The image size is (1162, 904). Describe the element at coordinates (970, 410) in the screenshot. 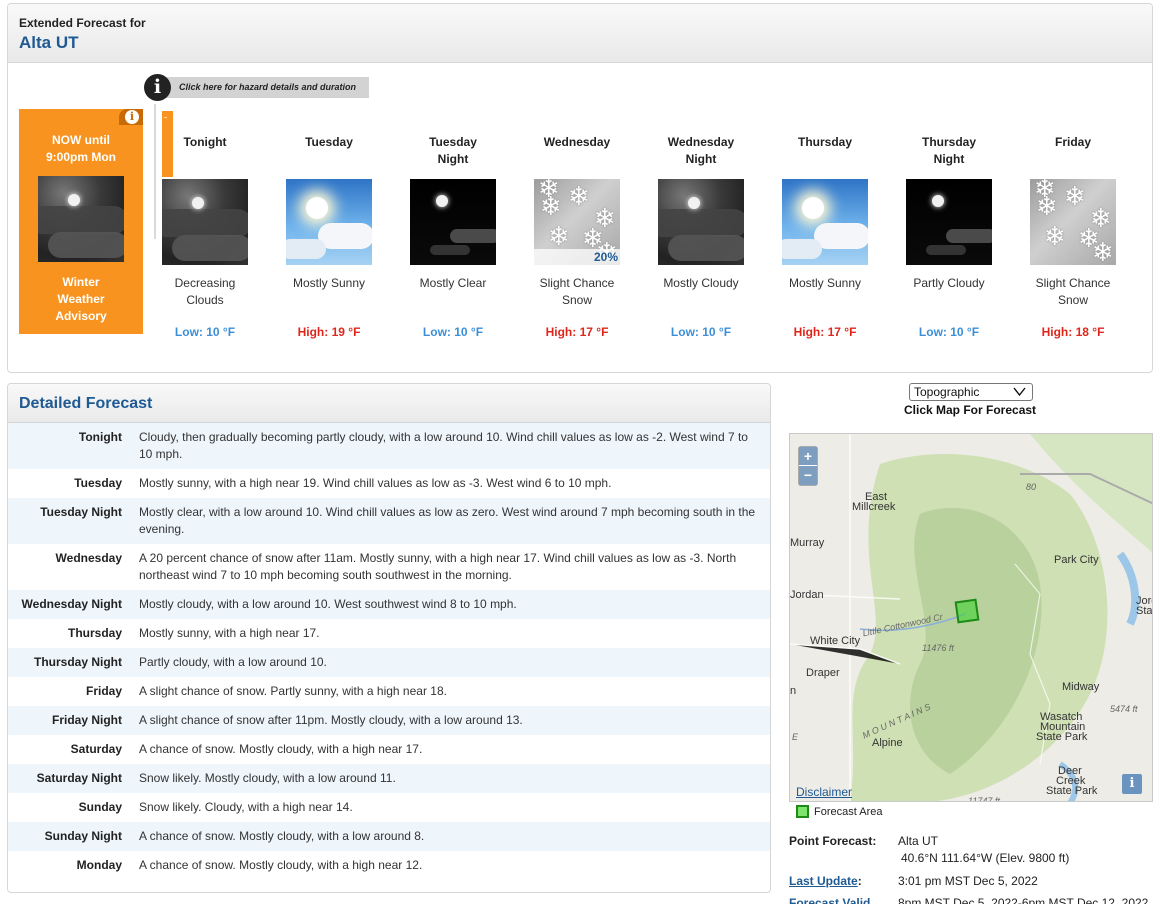

I see `map-instruction: Click Map For Forecast` at that location.